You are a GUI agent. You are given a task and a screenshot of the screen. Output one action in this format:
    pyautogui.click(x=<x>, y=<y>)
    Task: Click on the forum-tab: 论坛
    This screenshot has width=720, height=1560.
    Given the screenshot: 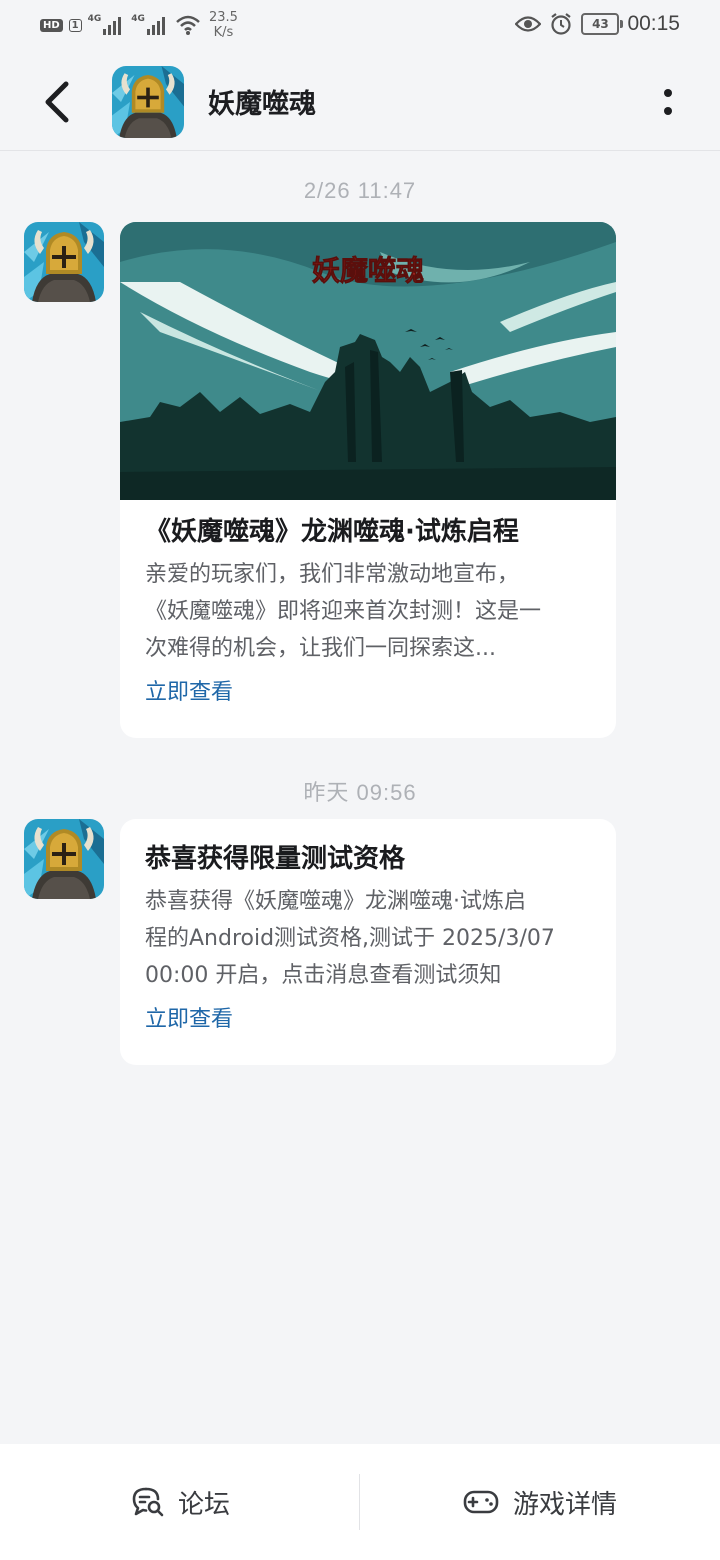 What is the action you would take?
    pyautogui.click(x=180, y=1502)
    